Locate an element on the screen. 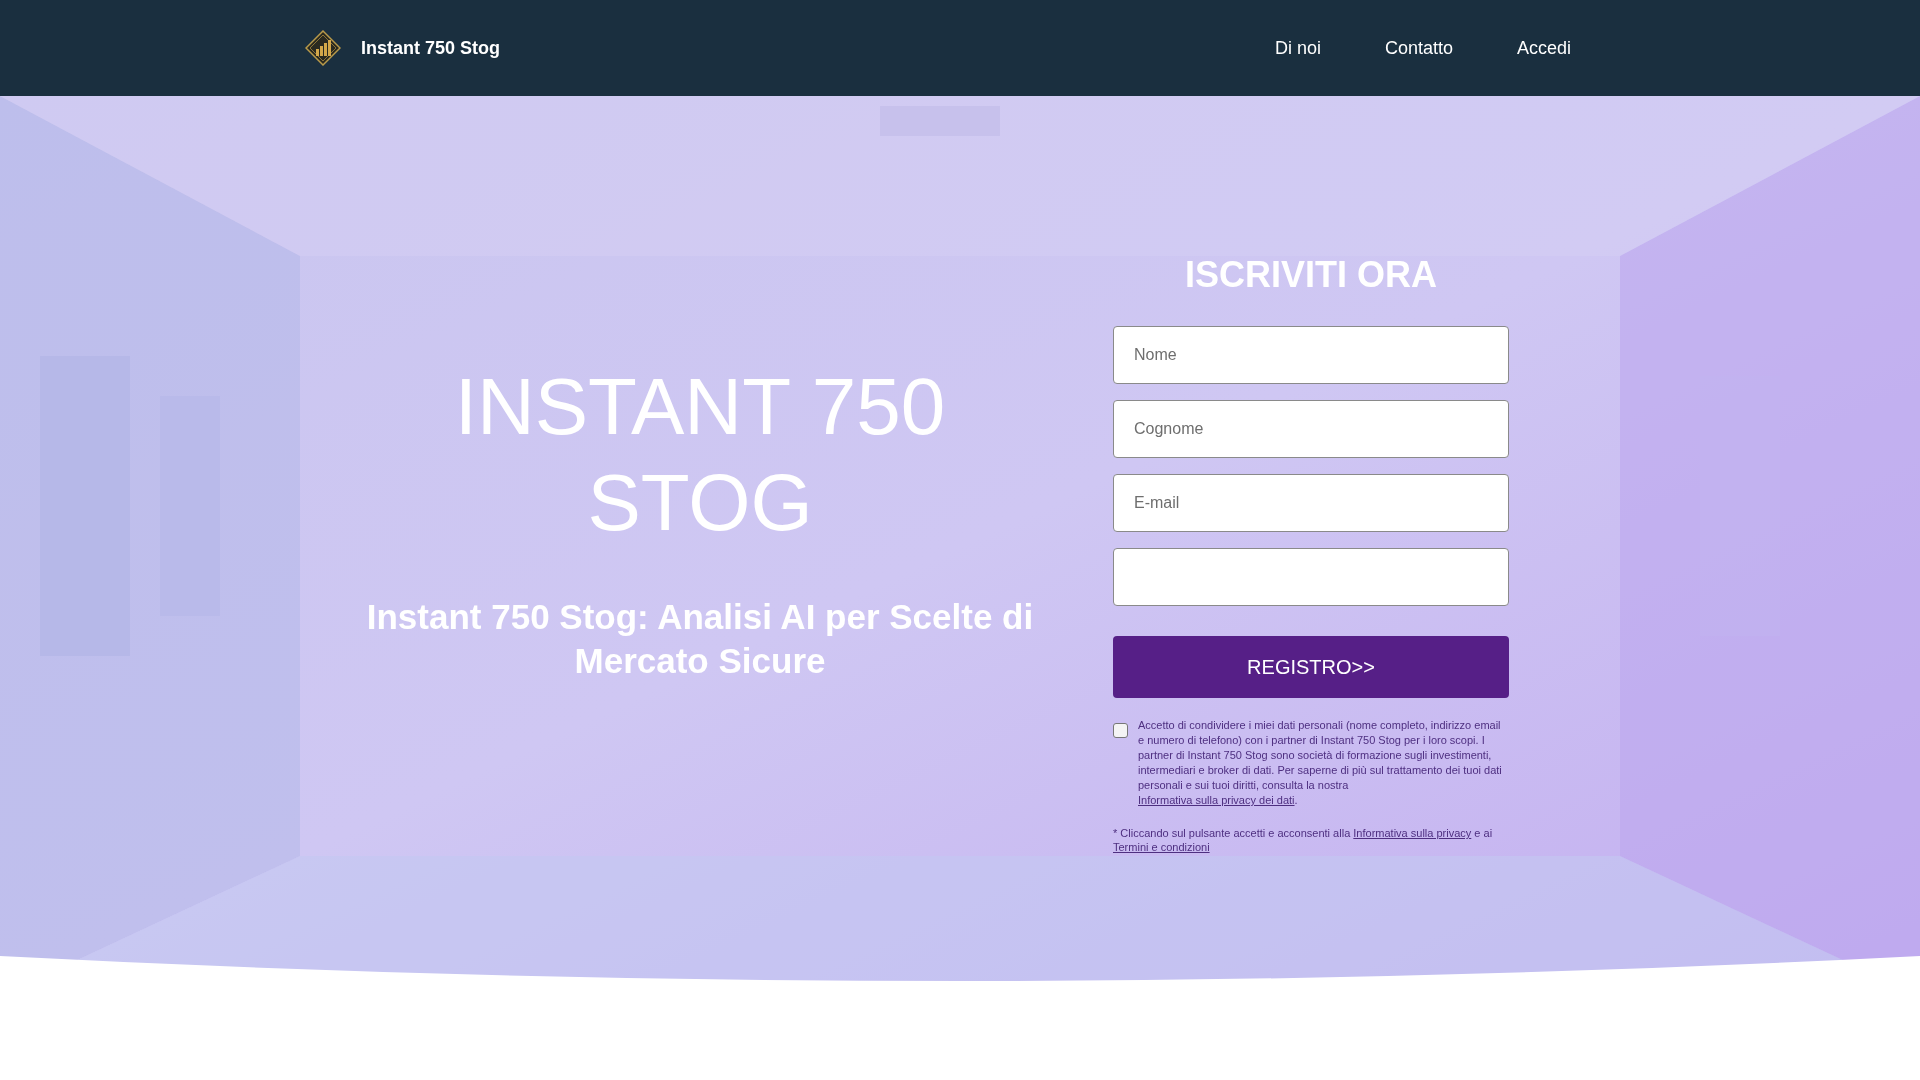 This screenshot has width=1920, height=1080. nav-link: Di noi is located at coordinates (1297, 48).